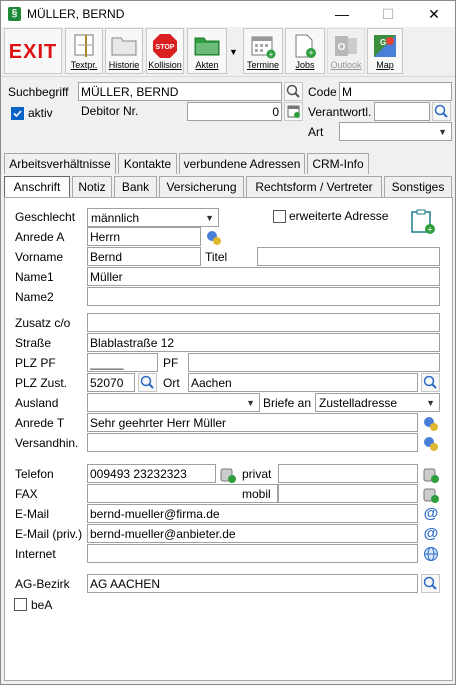  I want to click on geschlecht-select: männlich ▼, so click(153, 217).